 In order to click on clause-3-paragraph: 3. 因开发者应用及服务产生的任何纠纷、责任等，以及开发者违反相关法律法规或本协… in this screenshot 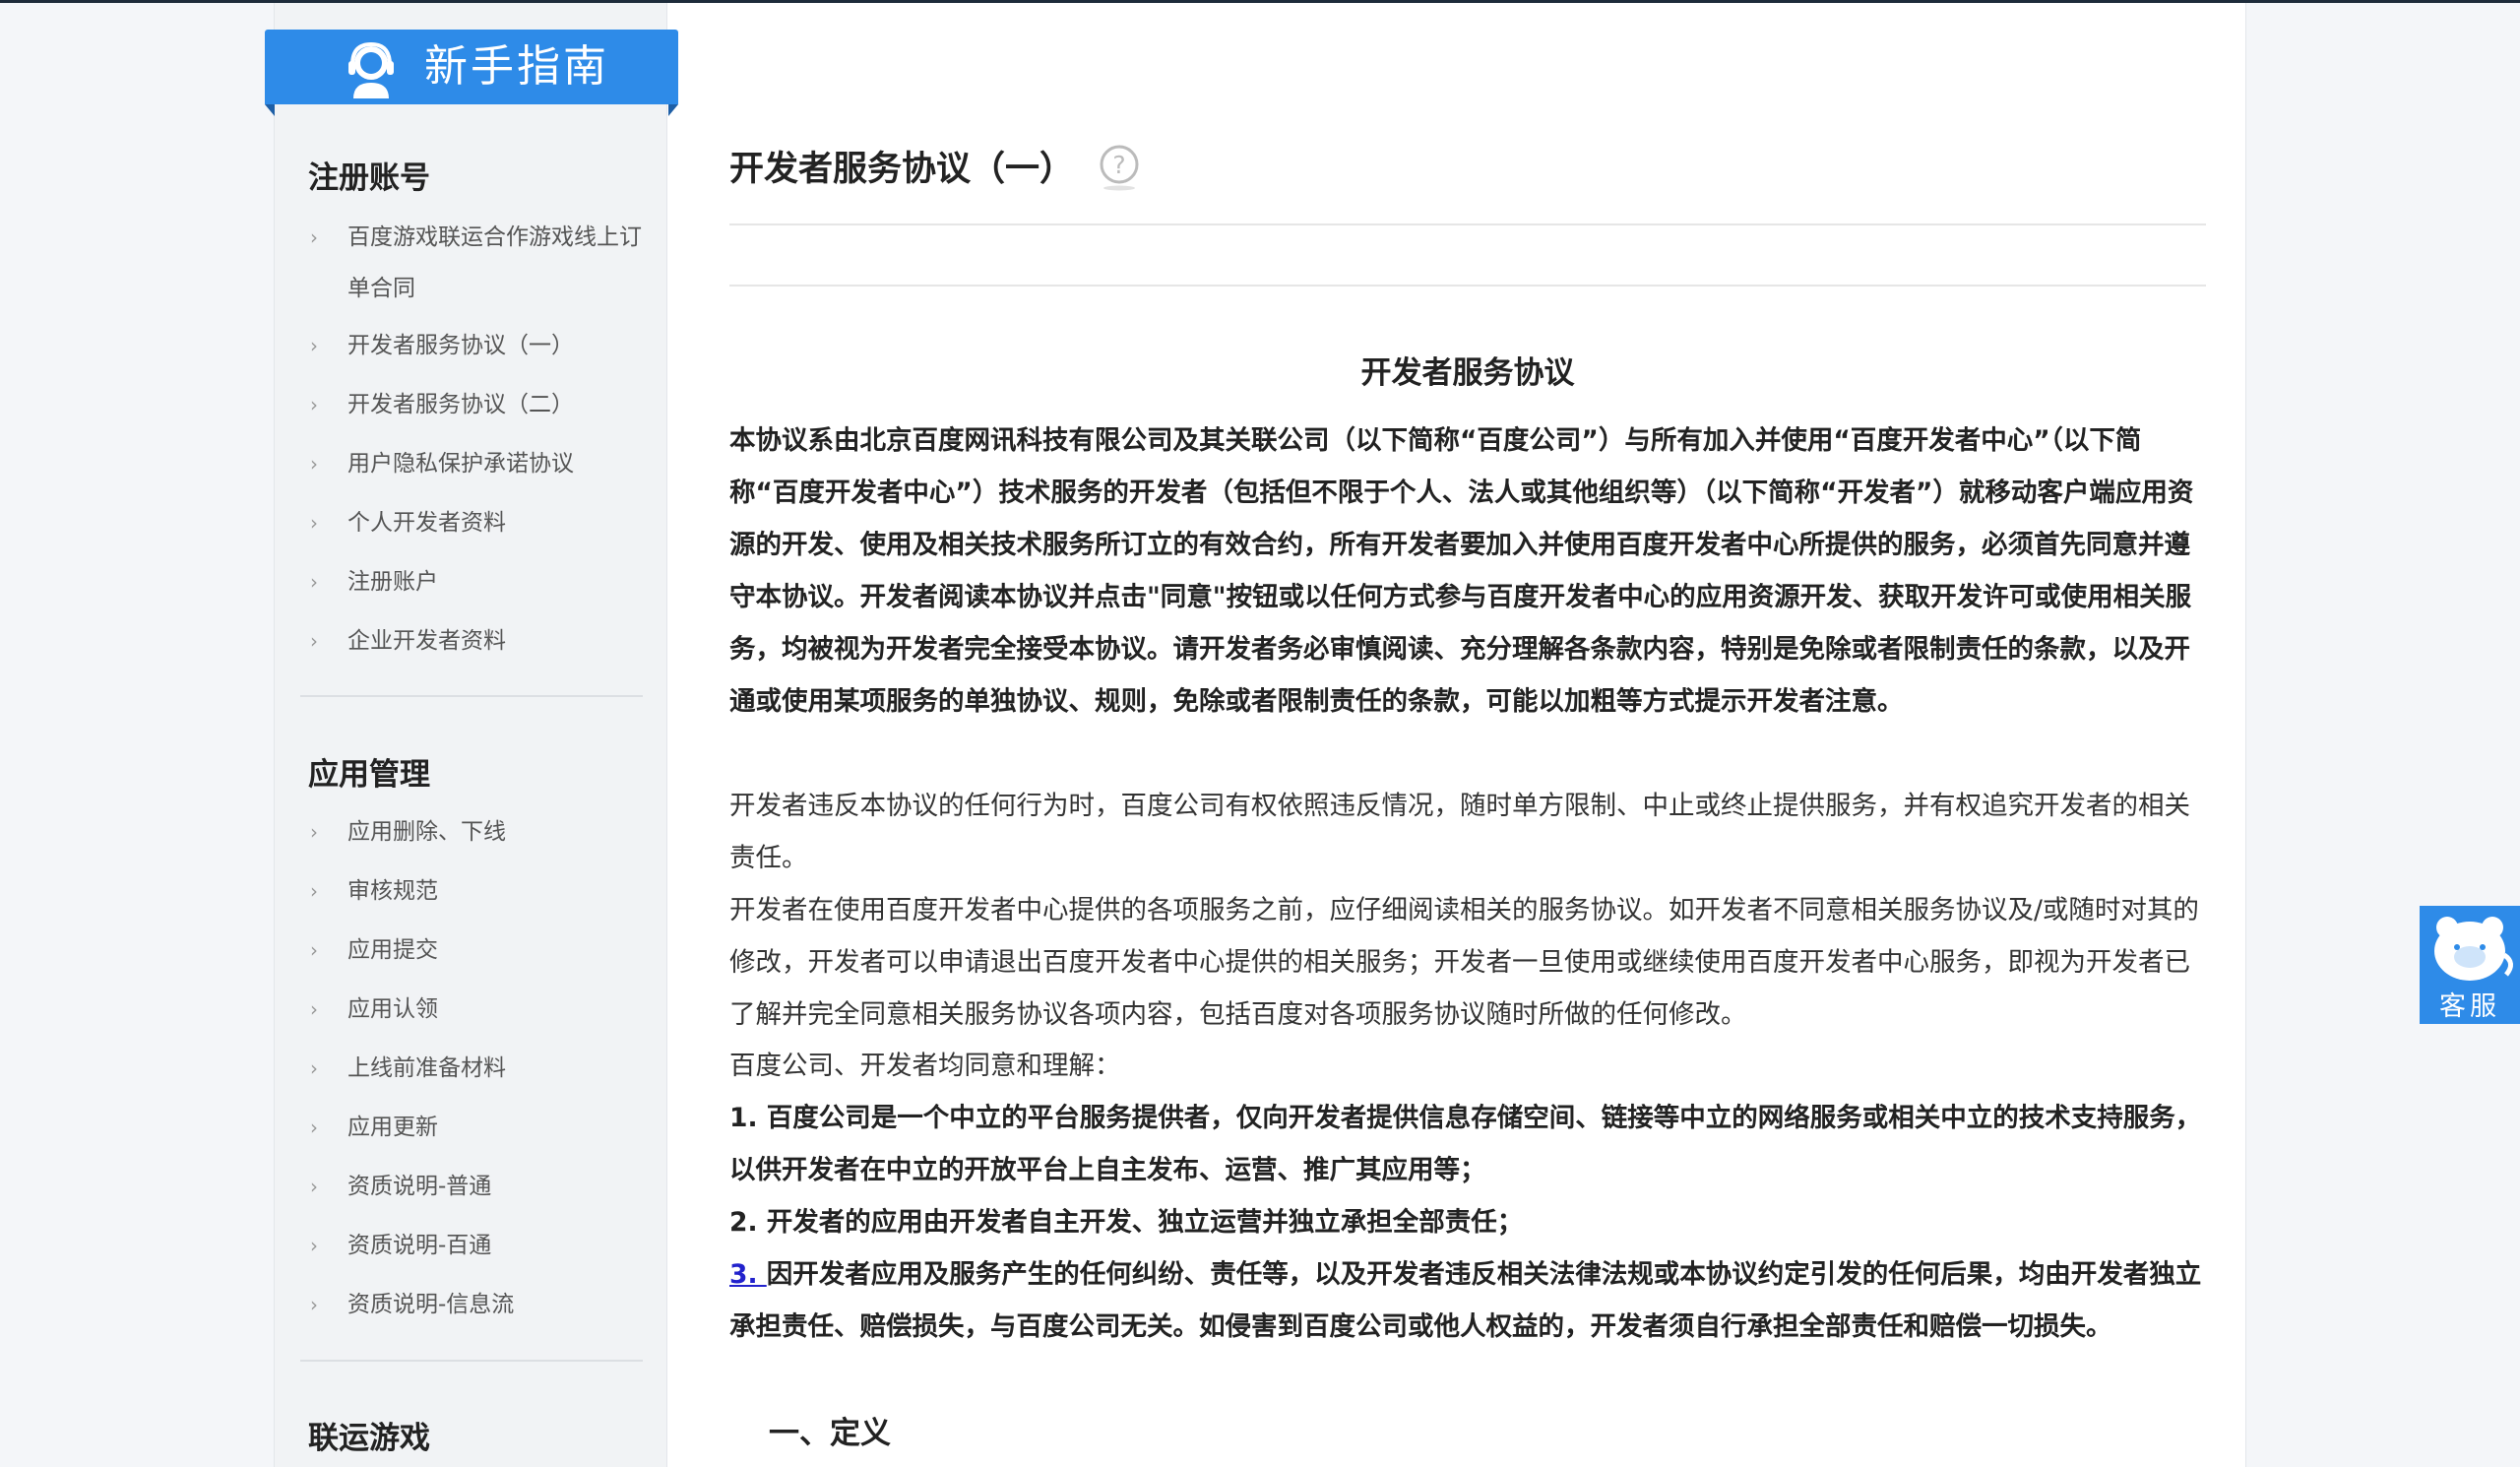, I will do `click(1467, 1300)`.